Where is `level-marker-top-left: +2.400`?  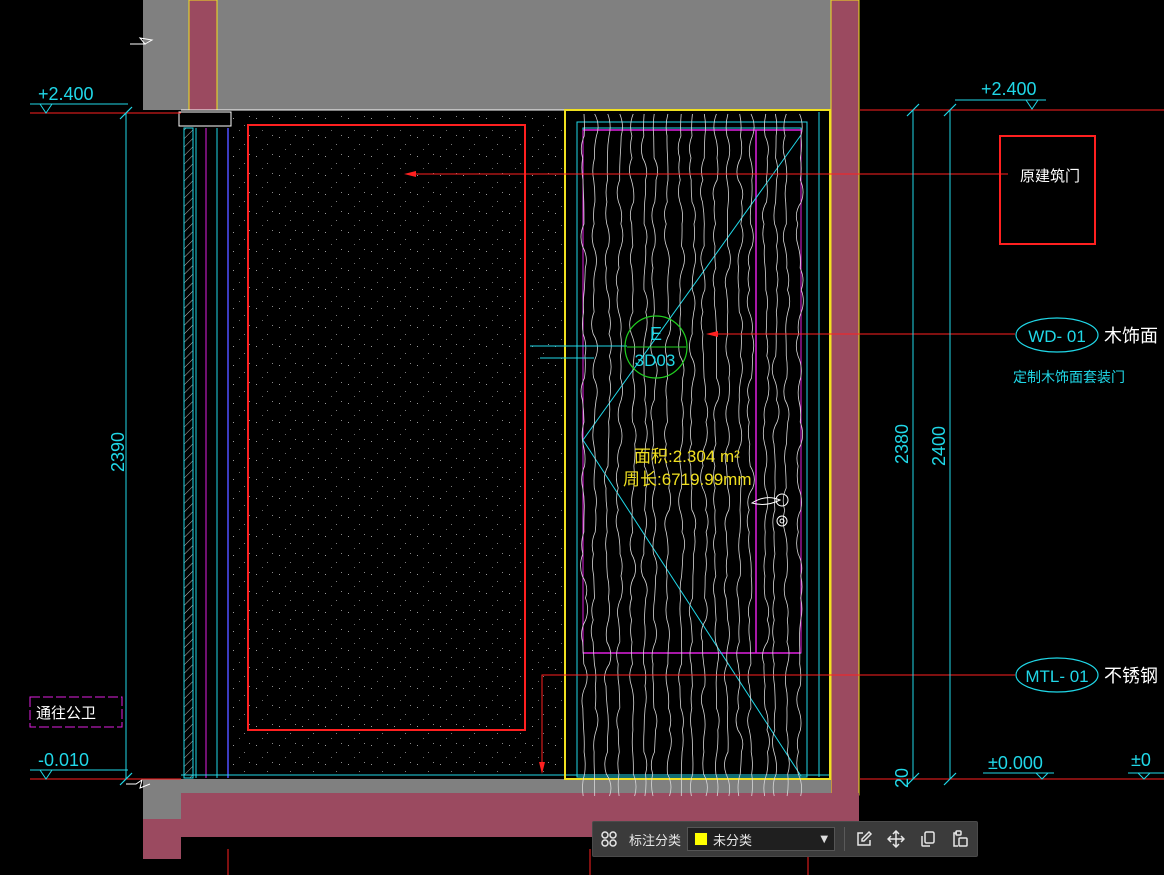 level-marker-top-left: +2.400 is located at coordinates (79, 99).